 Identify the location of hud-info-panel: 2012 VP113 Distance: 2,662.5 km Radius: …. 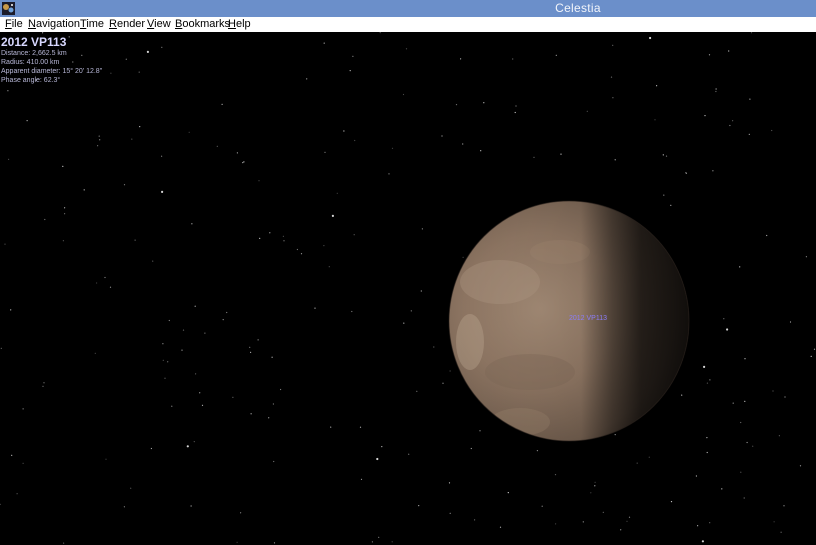
(51, 60).